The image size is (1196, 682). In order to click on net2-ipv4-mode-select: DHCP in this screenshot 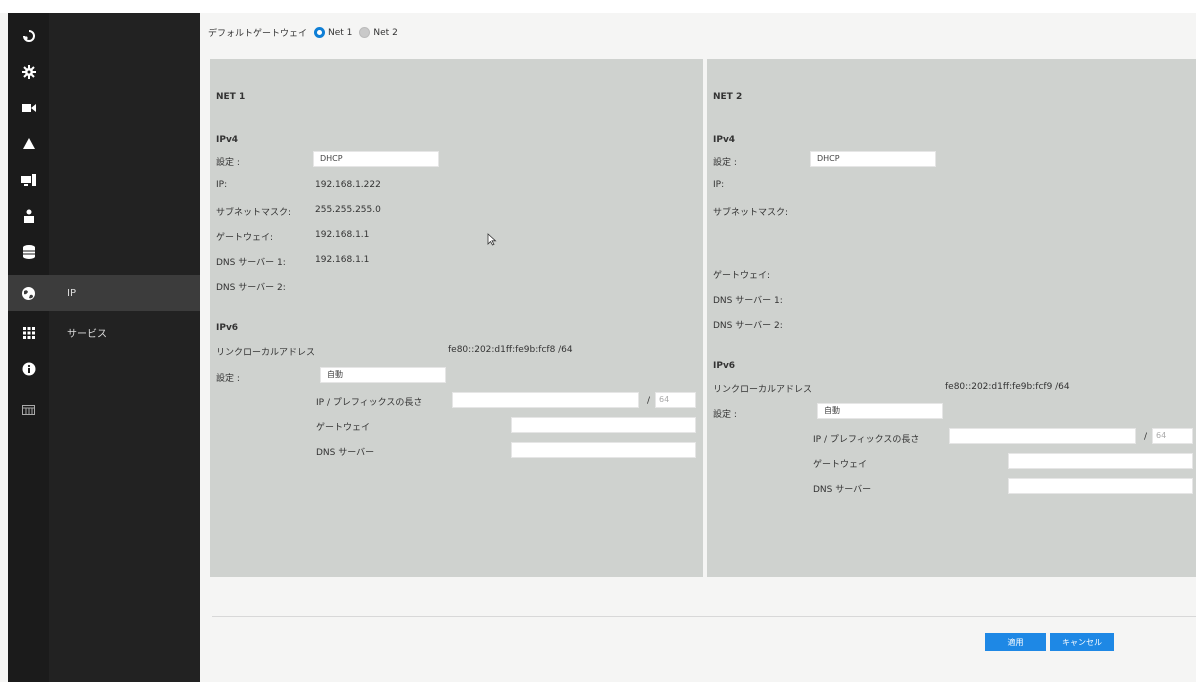, I will do `click(873, 159)`.